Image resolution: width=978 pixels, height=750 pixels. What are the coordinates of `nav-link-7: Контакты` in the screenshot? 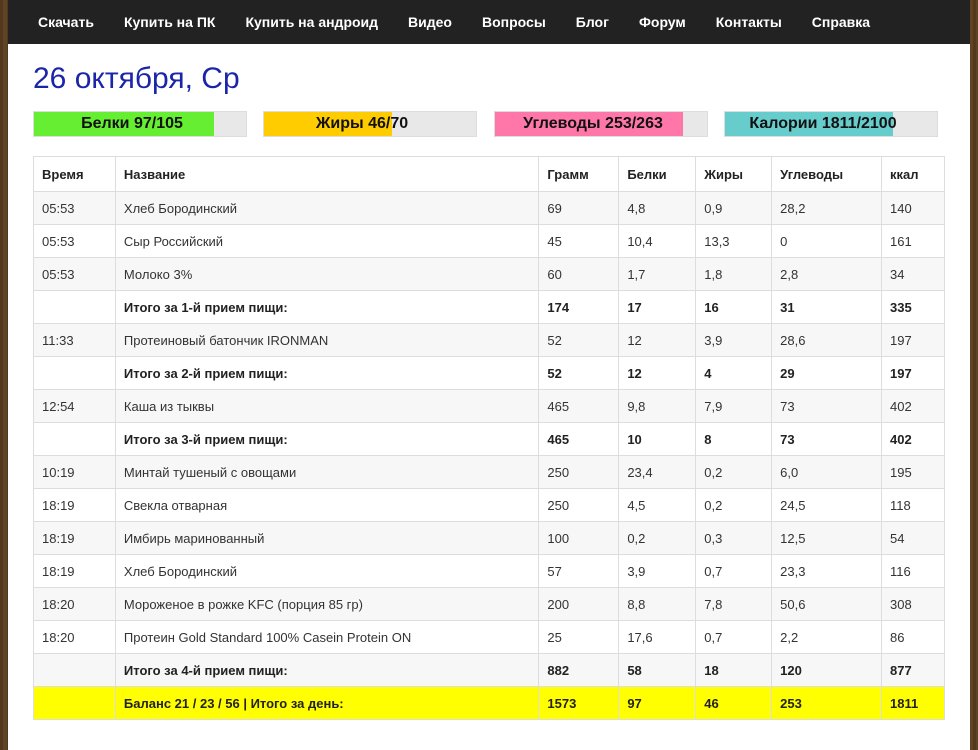 It's located at (749, 22).